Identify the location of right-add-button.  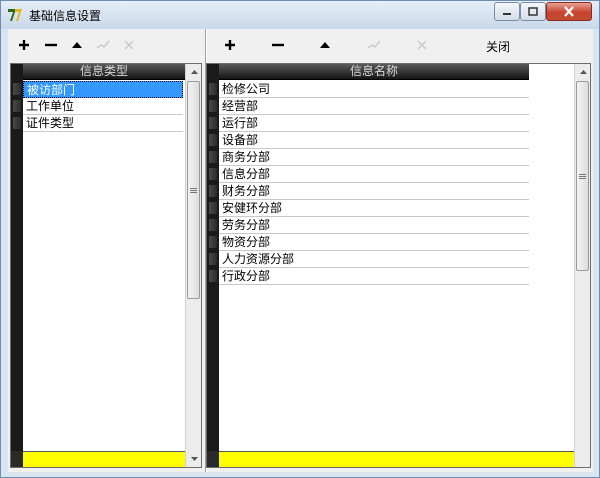
(230, 45).